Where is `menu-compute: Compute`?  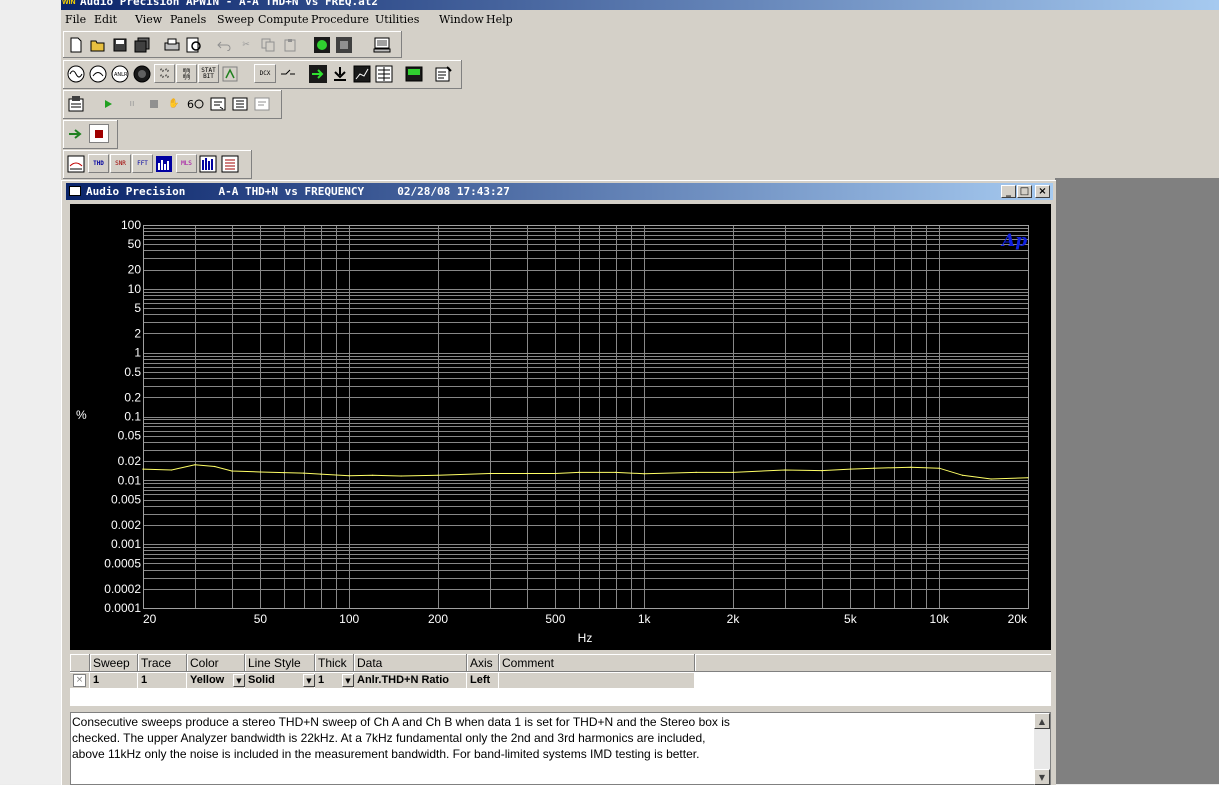
menu-compute: Compute is located at coordinates (283, 19).